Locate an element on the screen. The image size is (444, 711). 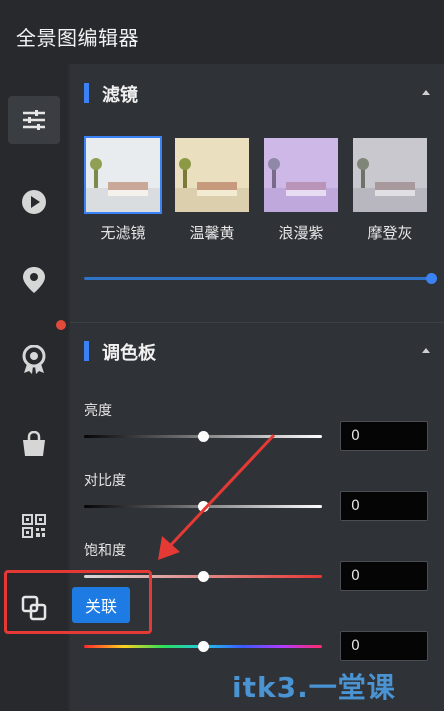
sidebar-item-location is located at coordinates (34, 280).